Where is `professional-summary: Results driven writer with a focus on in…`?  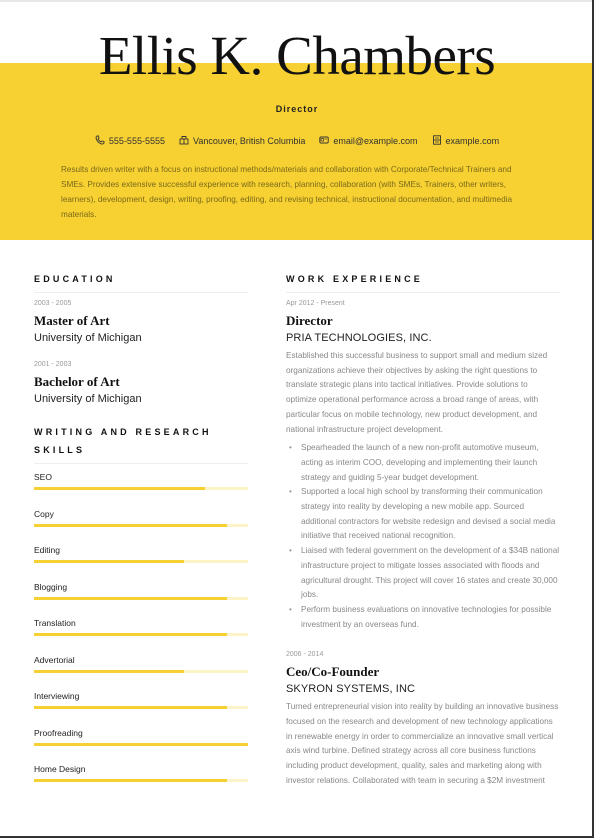 professional-summary: Results driven writer with a focus on in… is located at coordinates (287, 192).